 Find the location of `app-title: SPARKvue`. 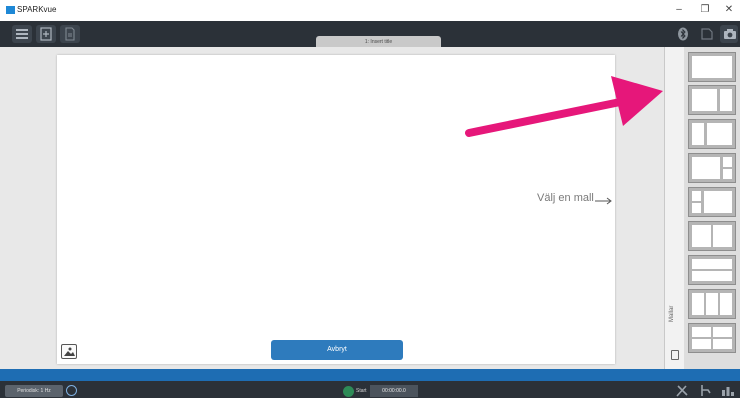

app-title: SPARKvue is located at coordinates (37, 9).